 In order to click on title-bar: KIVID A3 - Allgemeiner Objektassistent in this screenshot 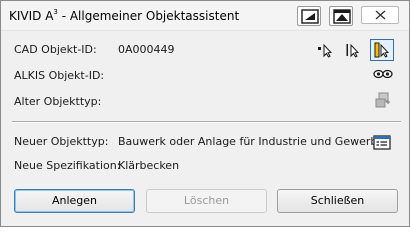, I will do `click(205, 16)`.